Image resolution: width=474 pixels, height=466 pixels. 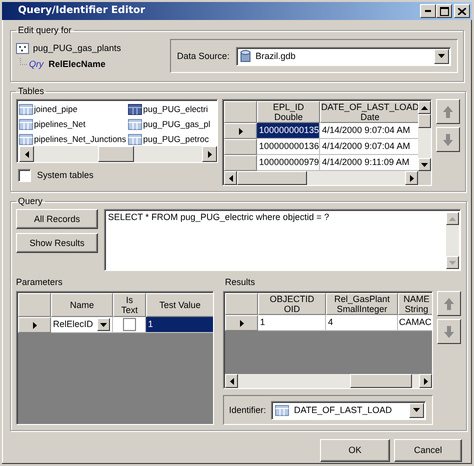 I want to click on table-list-item: pug_PUG_gas_pl, so click(x=169, y=124).